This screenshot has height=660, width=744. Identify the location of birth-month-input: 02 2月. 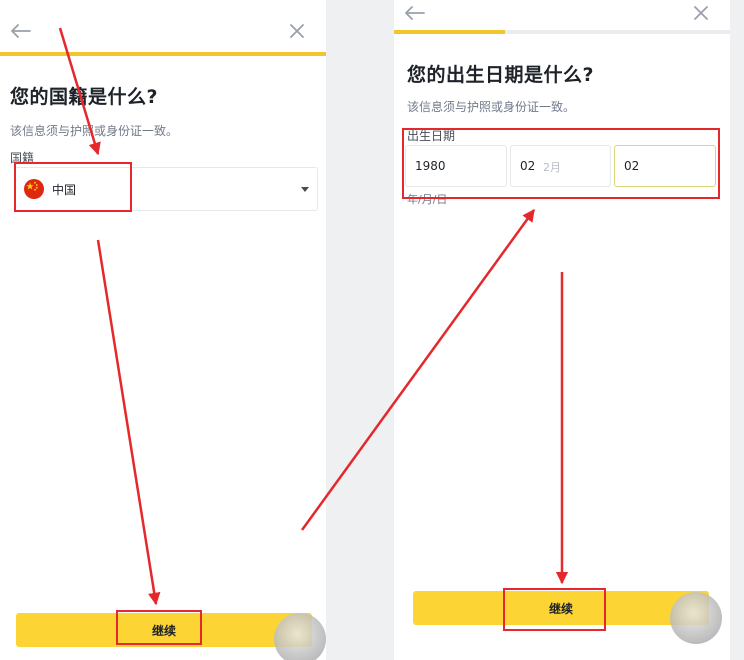
(560, 166).